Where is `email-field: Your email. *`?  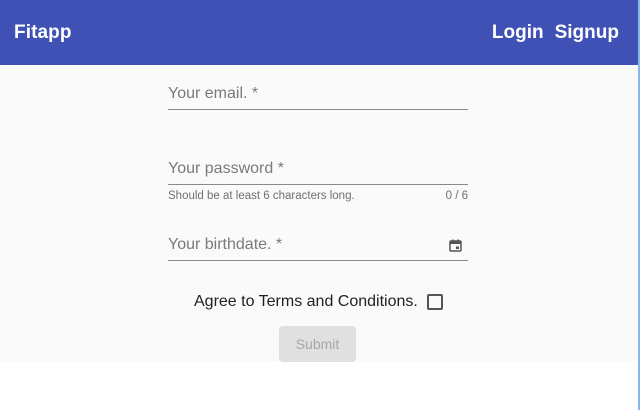 email-field: Your email. * is located at coordinates (318, 96).